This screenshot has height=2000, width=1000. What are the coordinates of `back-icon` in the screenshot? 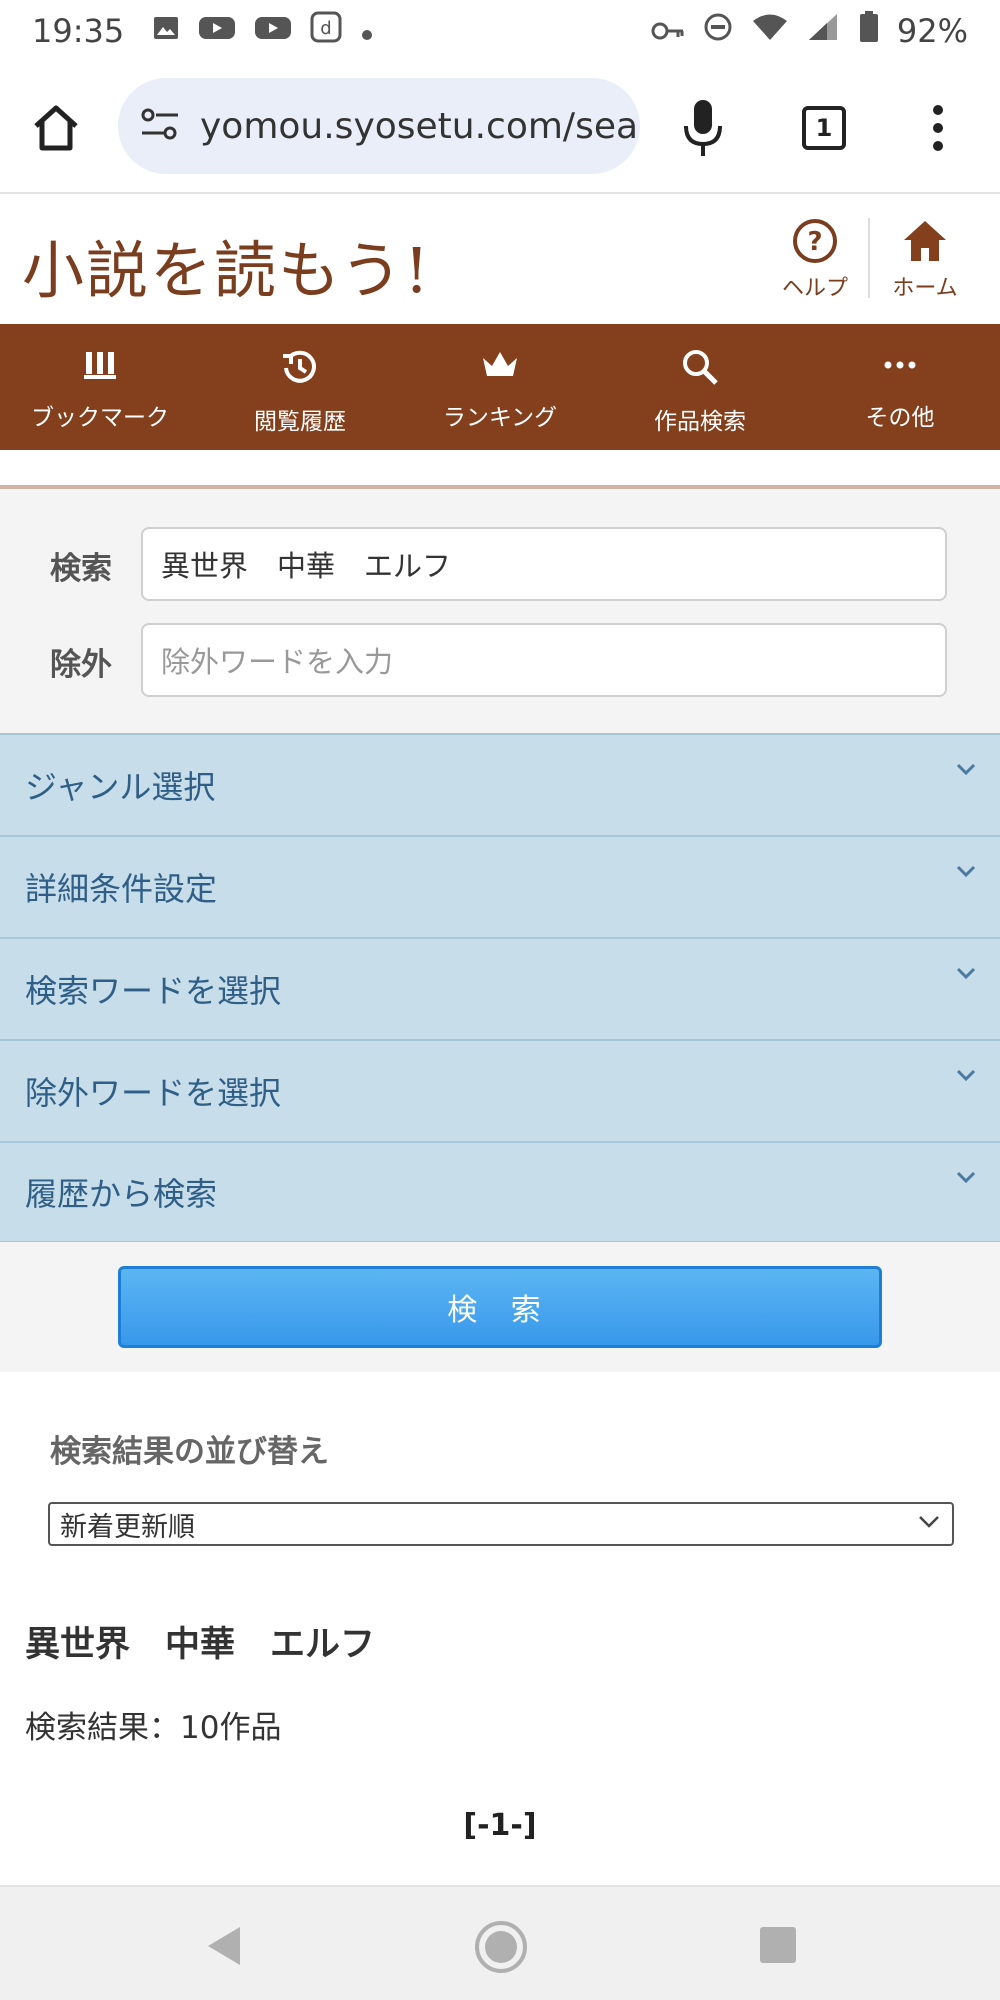 It's located at (223, 1948).